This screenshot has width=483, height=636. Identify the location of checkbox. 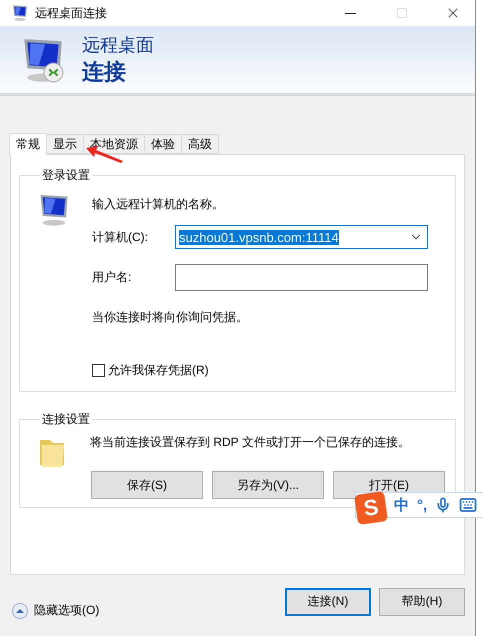
(98, 370).